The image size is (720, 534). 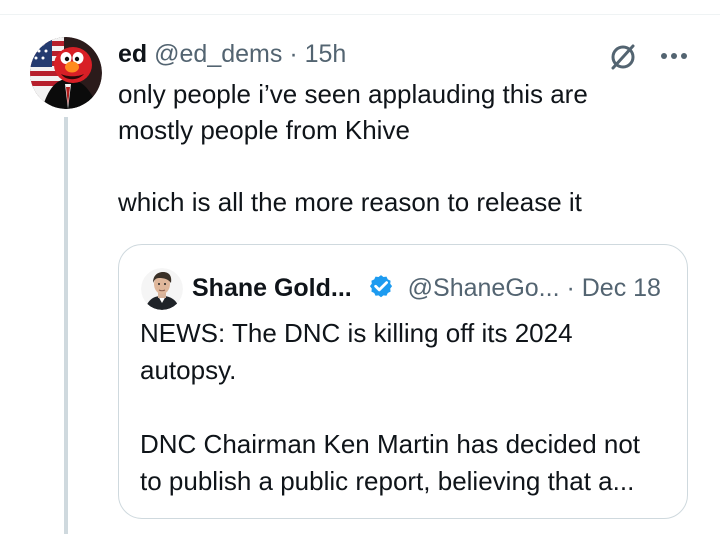 I want to click on quote-header: Shane Gold... @ShaneGo... · Dec 18, so click(x=426, y=288).